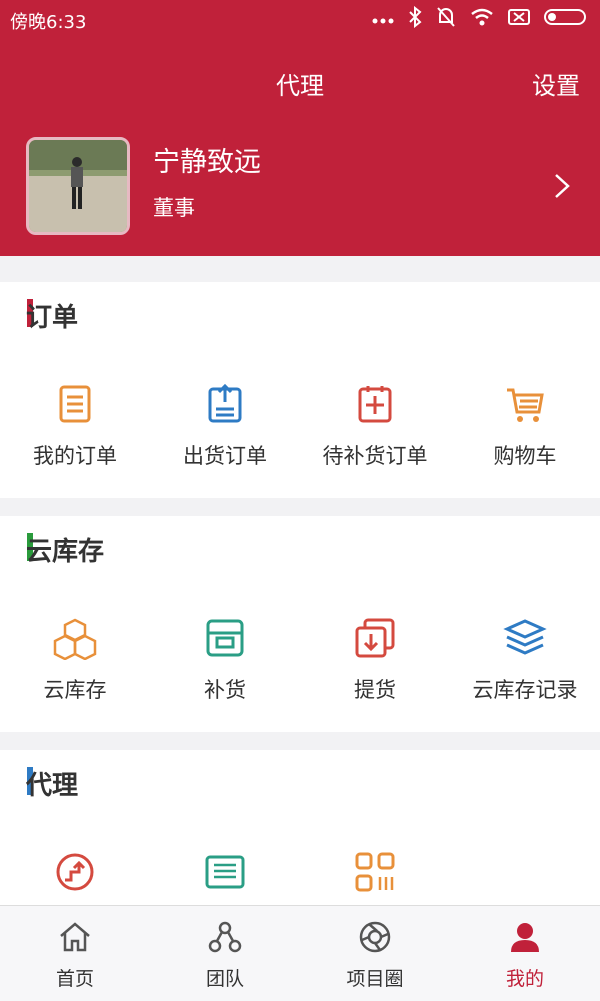 The height and width of the screenshot is (1001, 600). I want to click on tab-project-circle-label: 项目圈, so click(375, 979).